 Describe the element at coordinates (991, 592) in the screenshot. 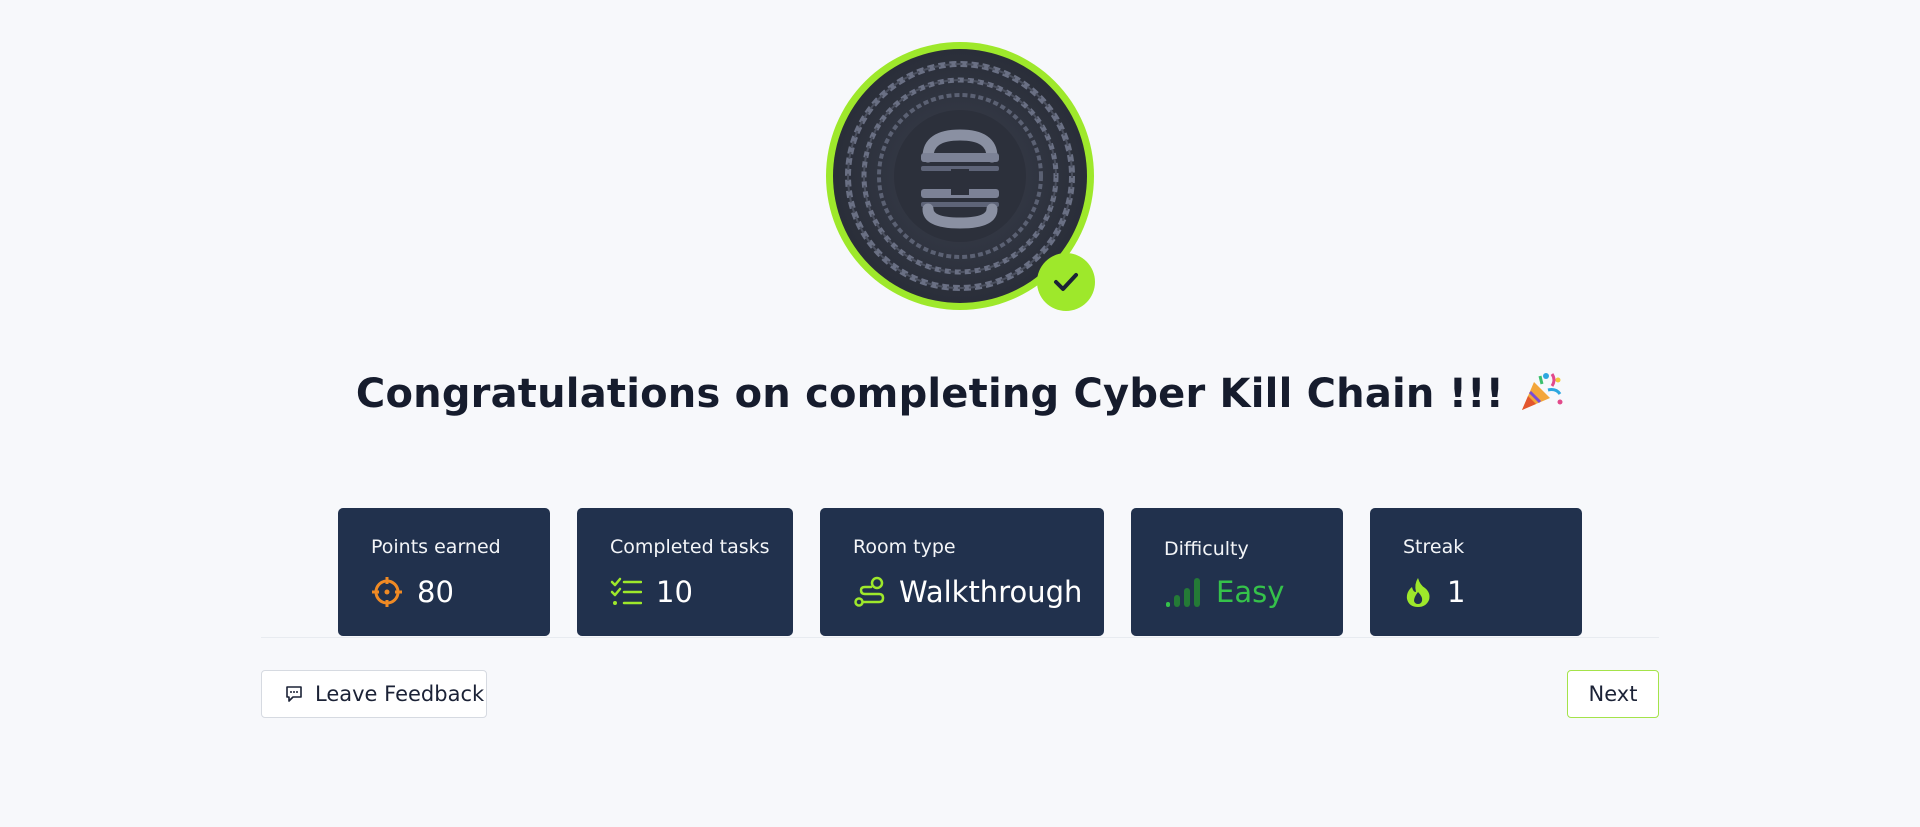

I see `stat-value: Walkthrough` at that location.